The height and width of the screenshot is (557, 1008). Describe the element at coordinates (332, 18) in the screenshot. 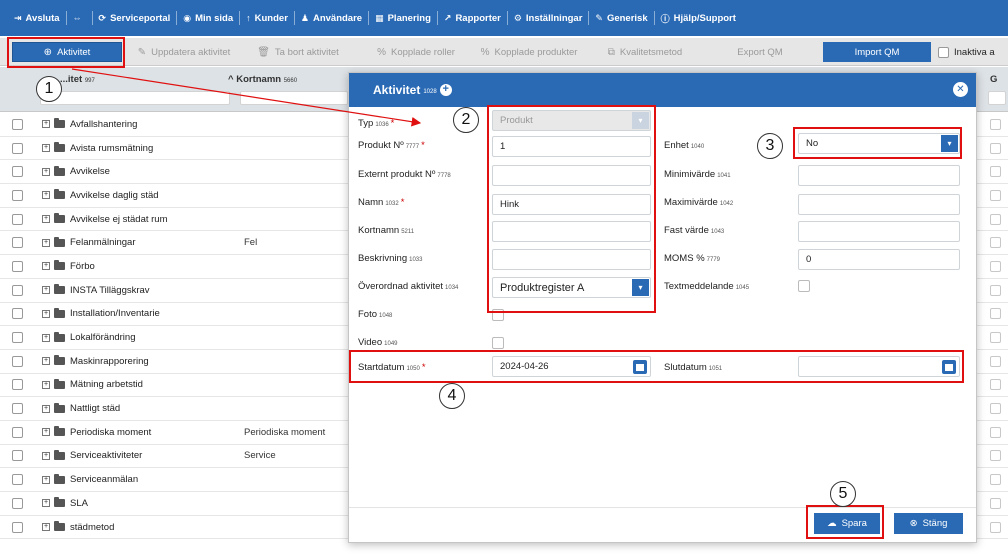

I see `nav-item-5: ♟ Användare` at that location.